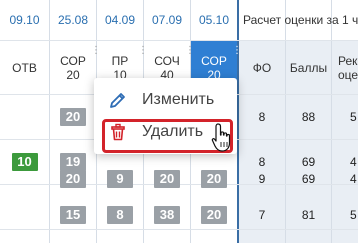 This screenshot has width=358, height=243. Describe the element at coordinates (24, 20) in the screenshot. I see `date-header: 09.10` at that location.